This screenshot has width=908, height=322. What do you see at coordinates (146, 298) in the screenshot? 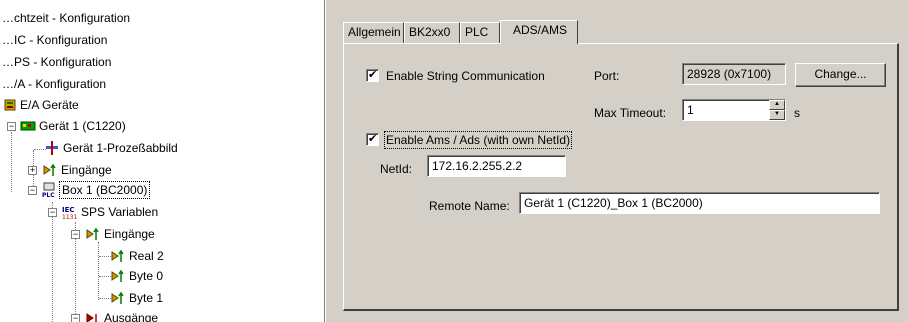
I see `tree-item-label: Byte 1` at bounding box center [146, 298].